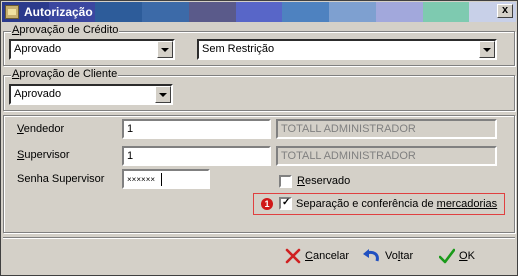  What do you see at coordinates (447, 256) in the screenshot?
I see `checkmark-icon` at bounding box center [447, 256].